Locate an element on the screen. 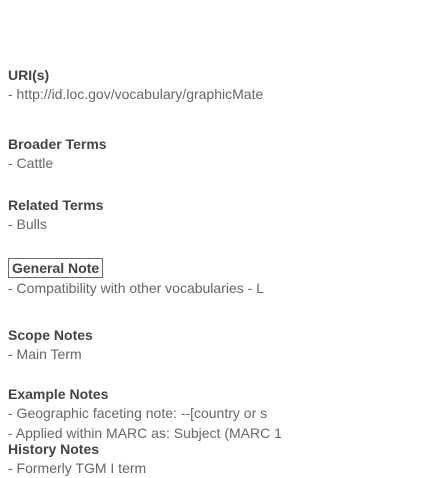 The image size is (448, 478). broader-terms-heading: Broader Terms is located at coordinates (57, 144).